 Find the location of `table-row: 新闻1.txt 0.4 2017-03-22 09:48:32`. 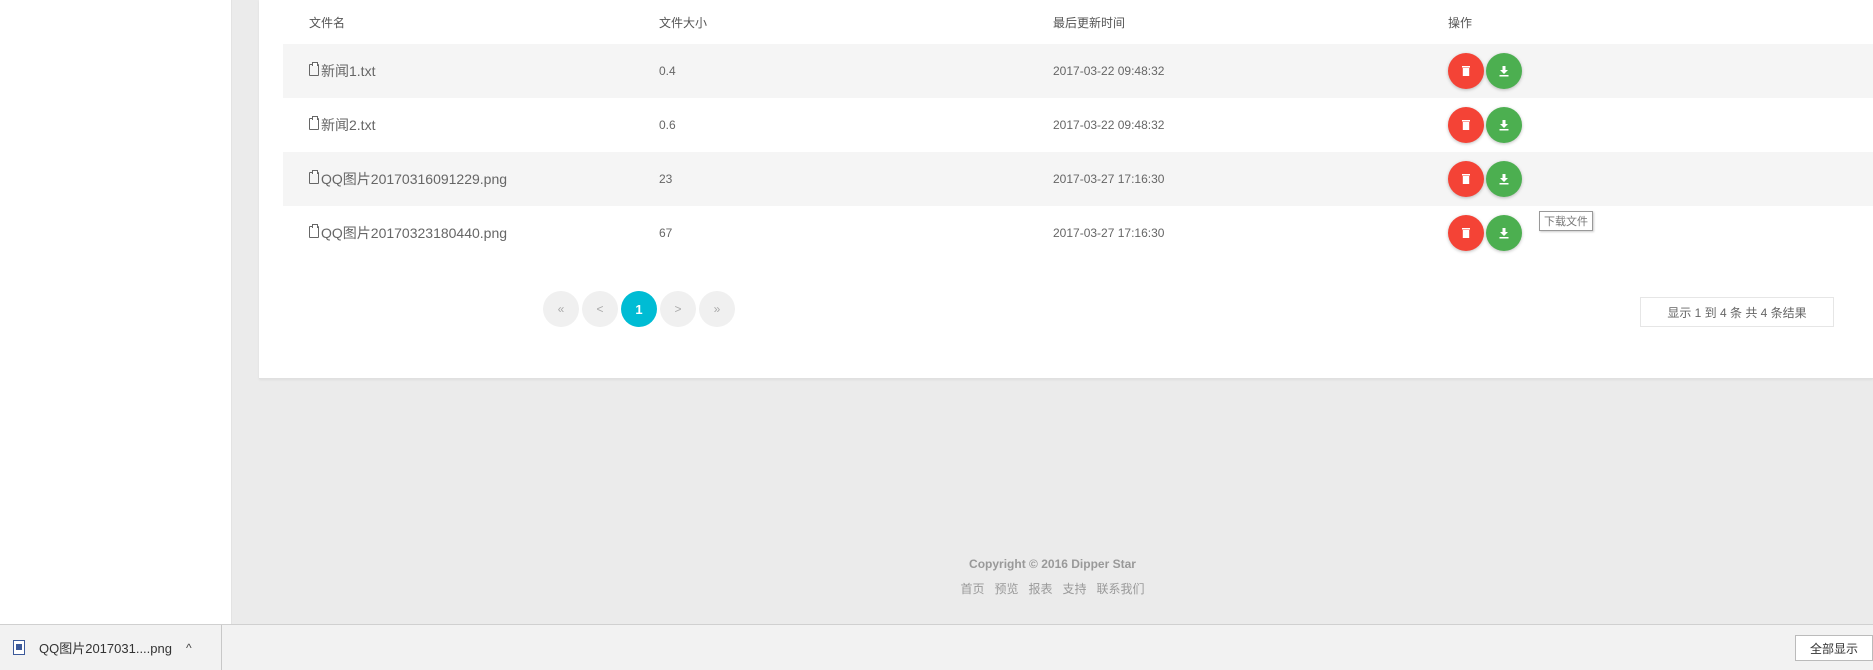

table-row: 新闻1.txt 0.4 2017-03-22 09:48:32 is located at coordinates (1078, 71).